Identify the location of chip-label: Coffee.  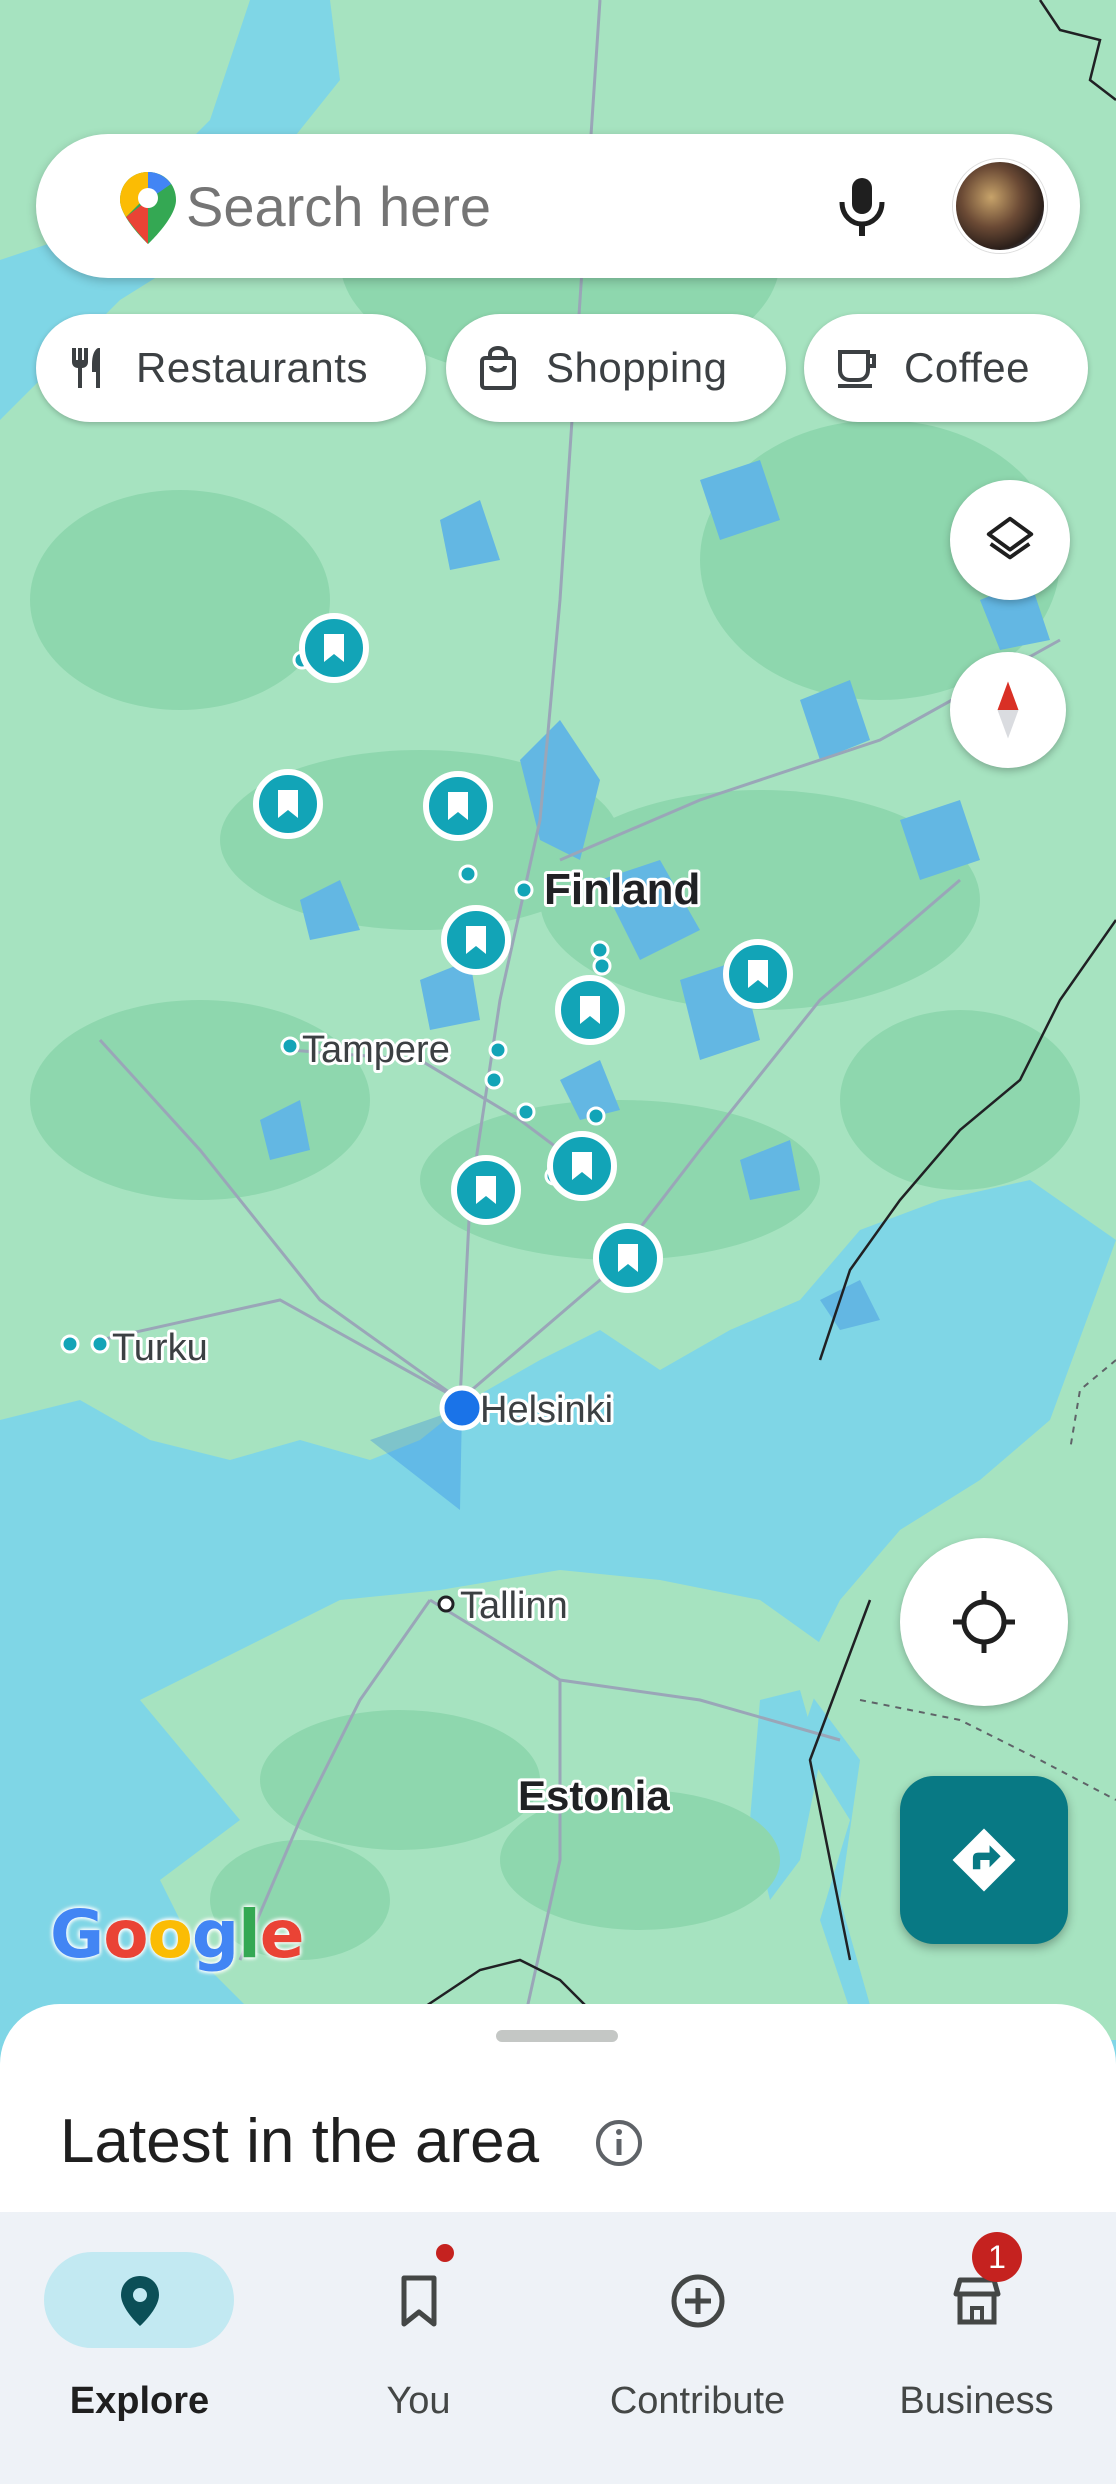
(967, 367).